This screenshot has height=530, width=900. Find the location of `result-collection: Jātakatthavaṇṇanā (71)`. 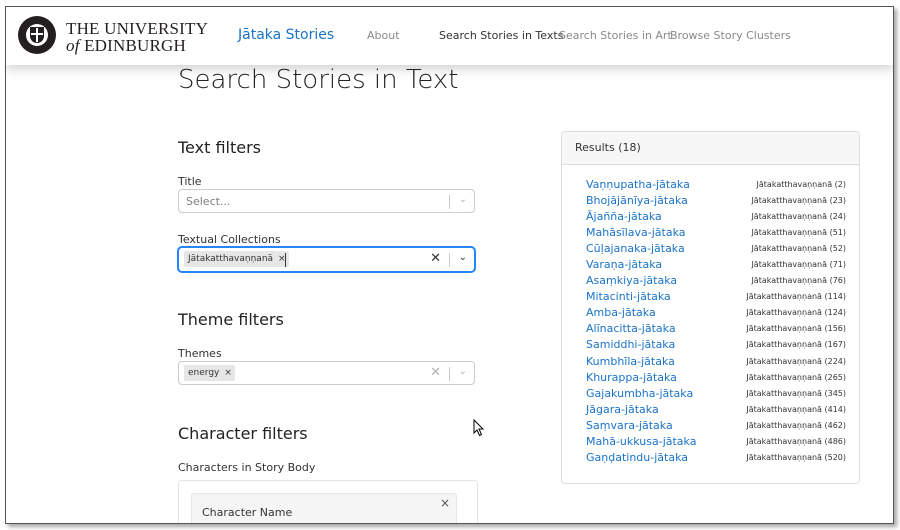

result-collection: Jātakatthavaṇṇanā (71) is located at coordinates (798, 265).